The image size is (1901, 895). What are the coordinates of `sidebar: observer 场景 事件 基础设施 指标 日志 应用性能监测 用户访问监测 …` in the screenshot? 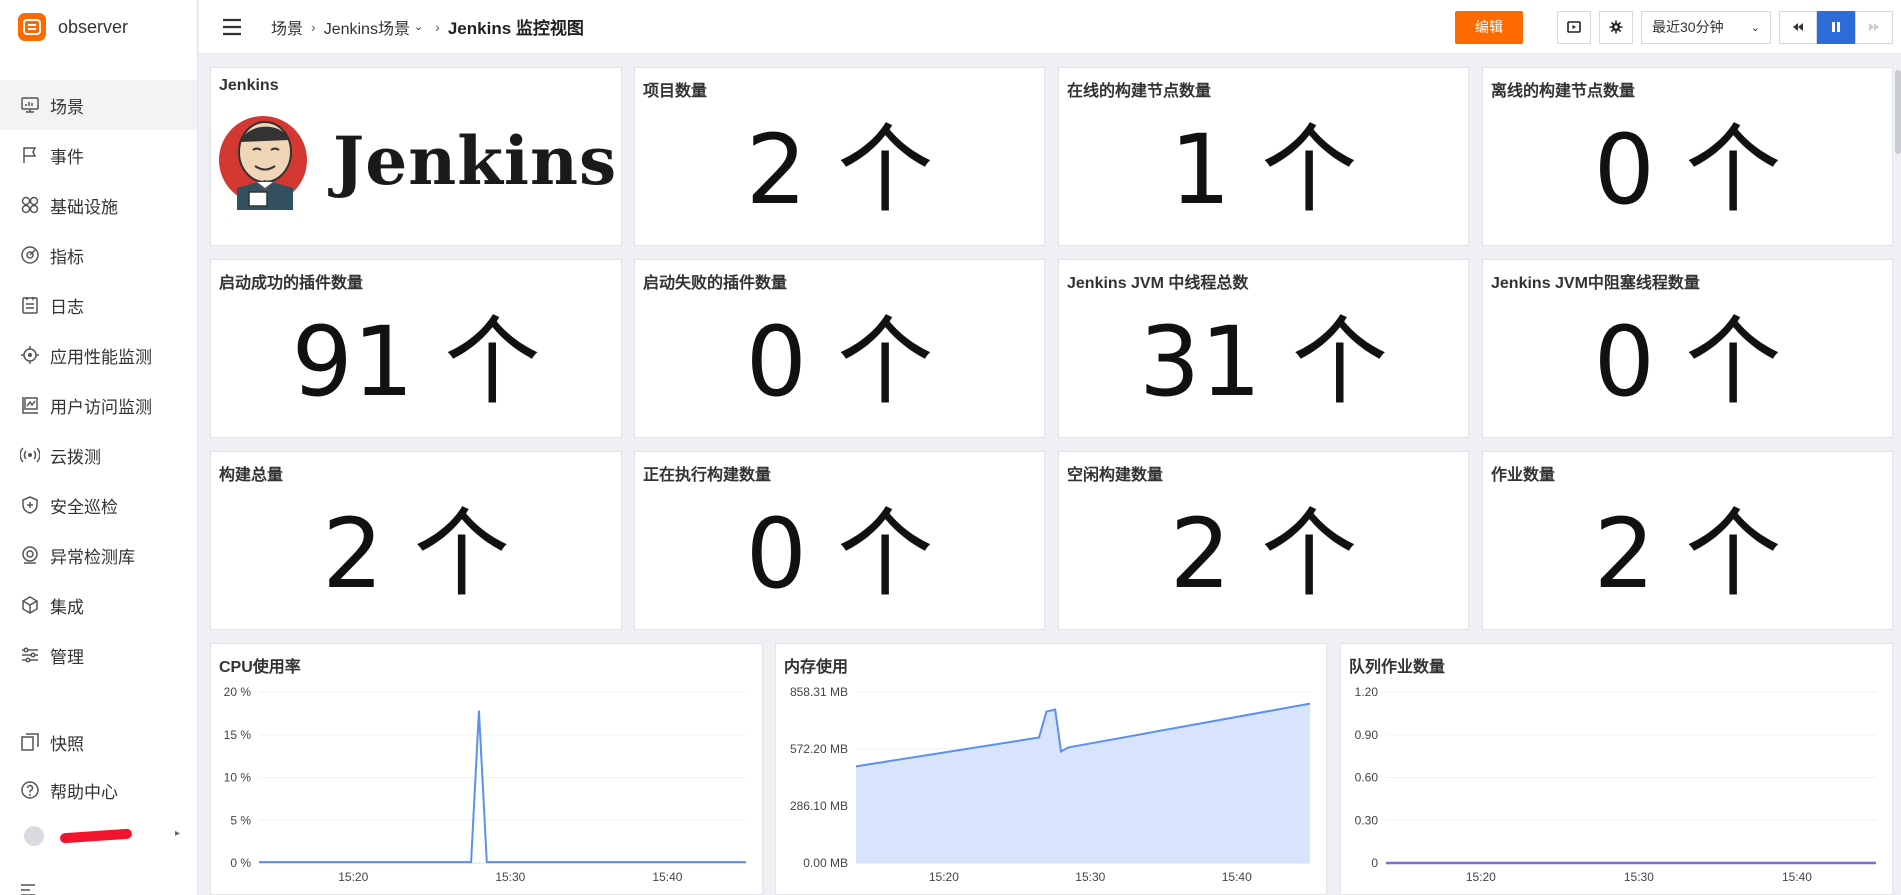 It's located at (99, 447).